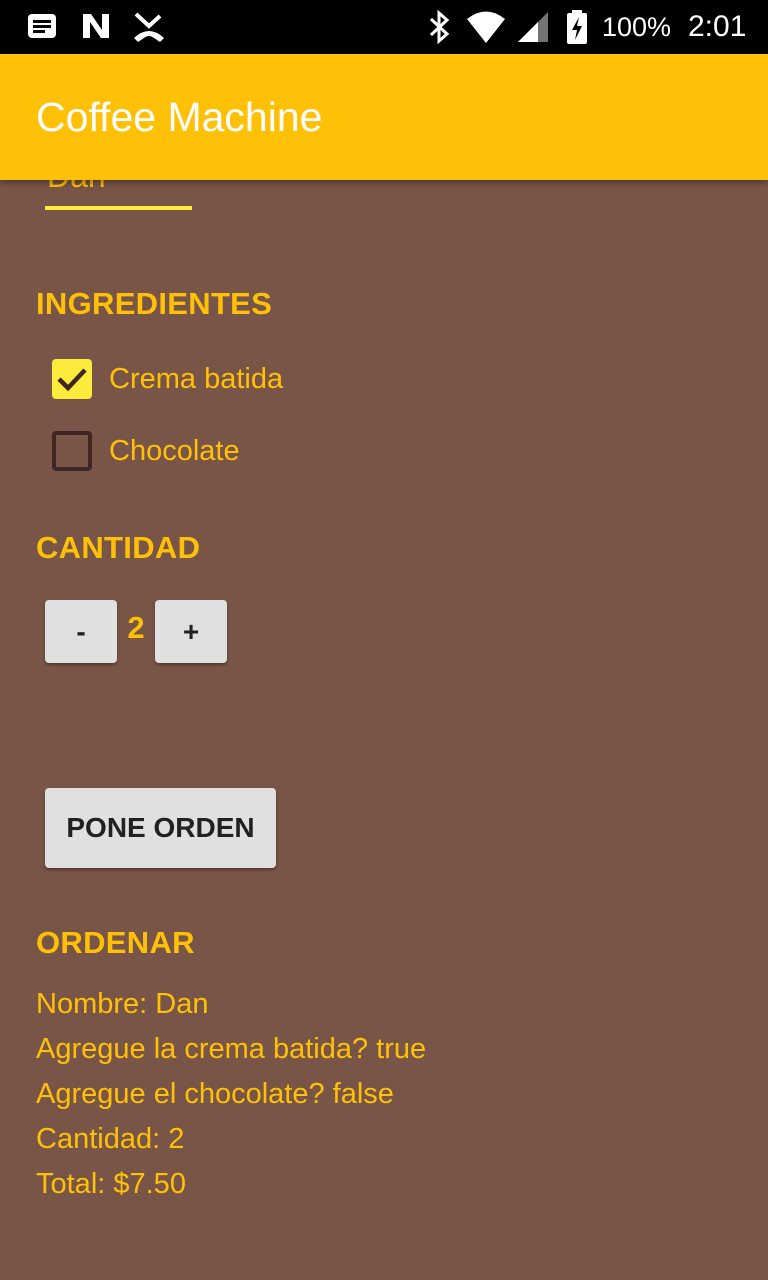 This screenshot has width=768, height=1280. What do you see at coordinates (96, 26) in the screenshot?
I see `nfc-icon` at bounding box center [96, 26].